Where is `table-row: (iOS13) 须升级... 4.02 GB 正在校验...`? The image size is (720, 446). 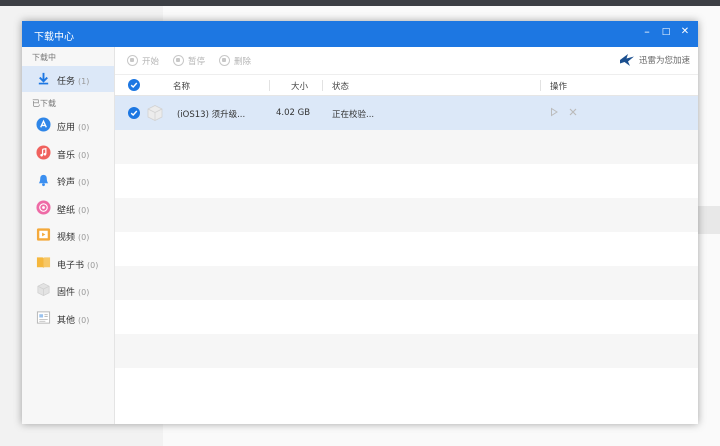 table-row: (iOS13) 须升级... 4.02 GB 正在校验... is located at coordinates (406, 113).